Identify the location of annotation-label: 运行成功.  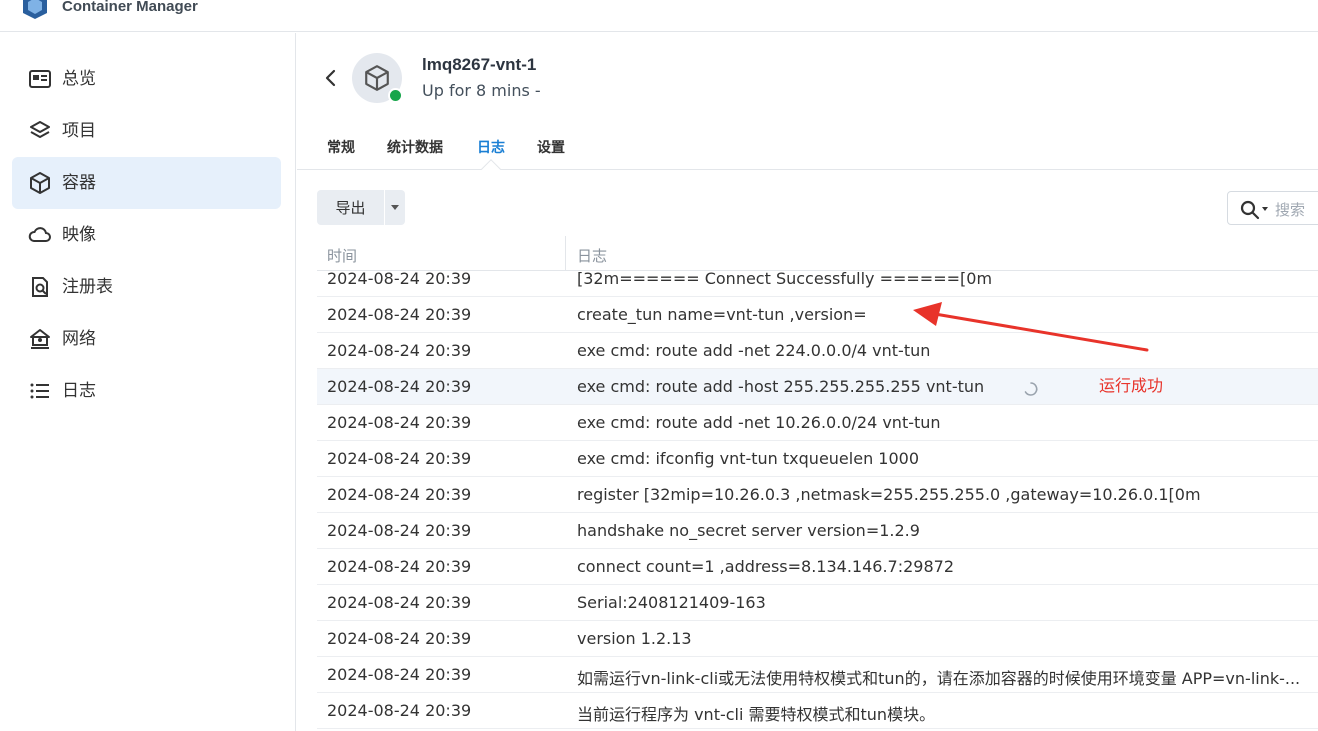
(1131, 385).